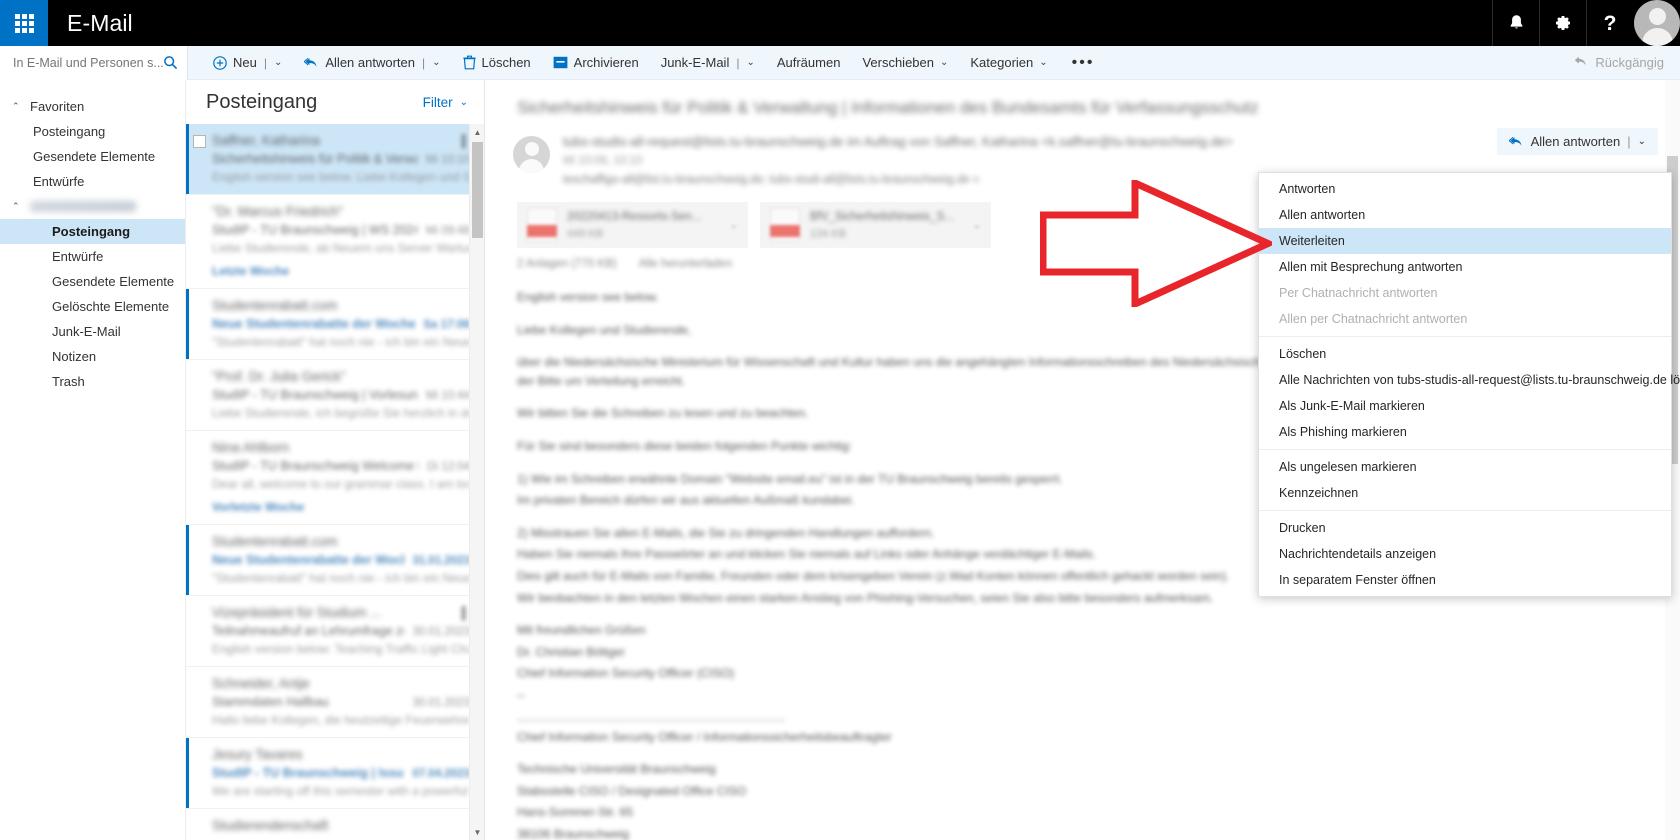  I want to click on reply-all-button: Allen antworten | ⌄, so click(372, 63).